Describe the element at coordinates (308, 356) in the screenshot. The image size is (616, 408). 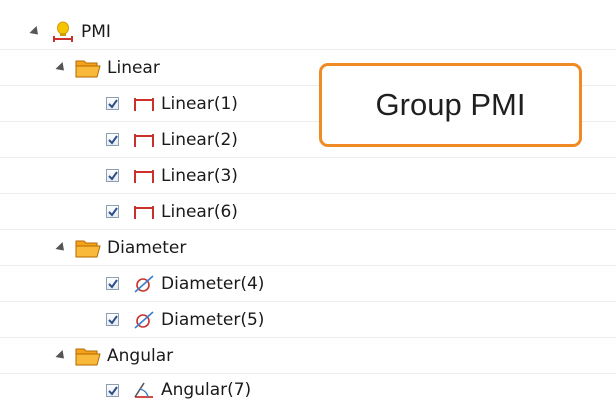
I see `tree-group-angular: Angular` at that location.